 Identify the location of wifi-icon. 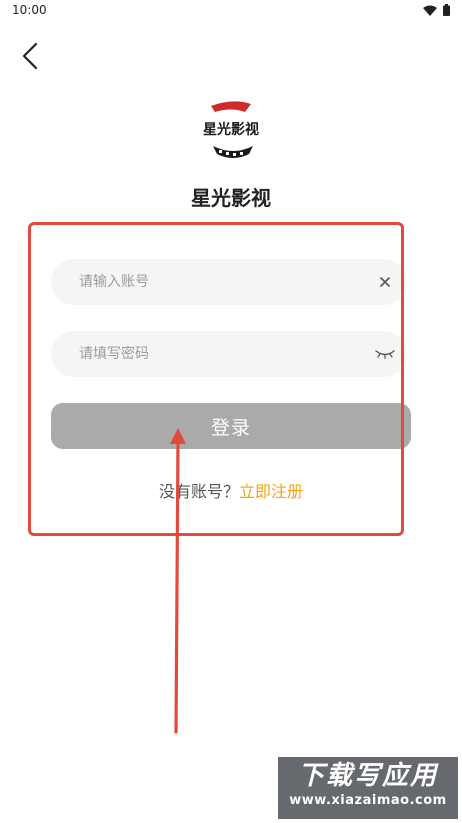
(430, 10).